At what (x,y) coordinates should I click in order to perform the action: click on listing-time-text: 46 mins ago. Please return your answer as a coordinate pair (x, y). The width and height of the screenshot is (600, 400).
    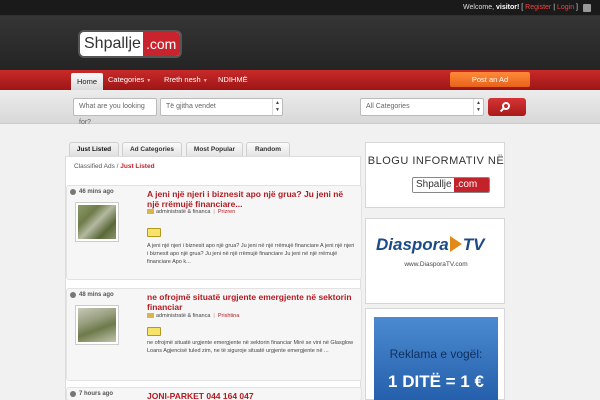
    Looking at the image, I should click on (96, 192).